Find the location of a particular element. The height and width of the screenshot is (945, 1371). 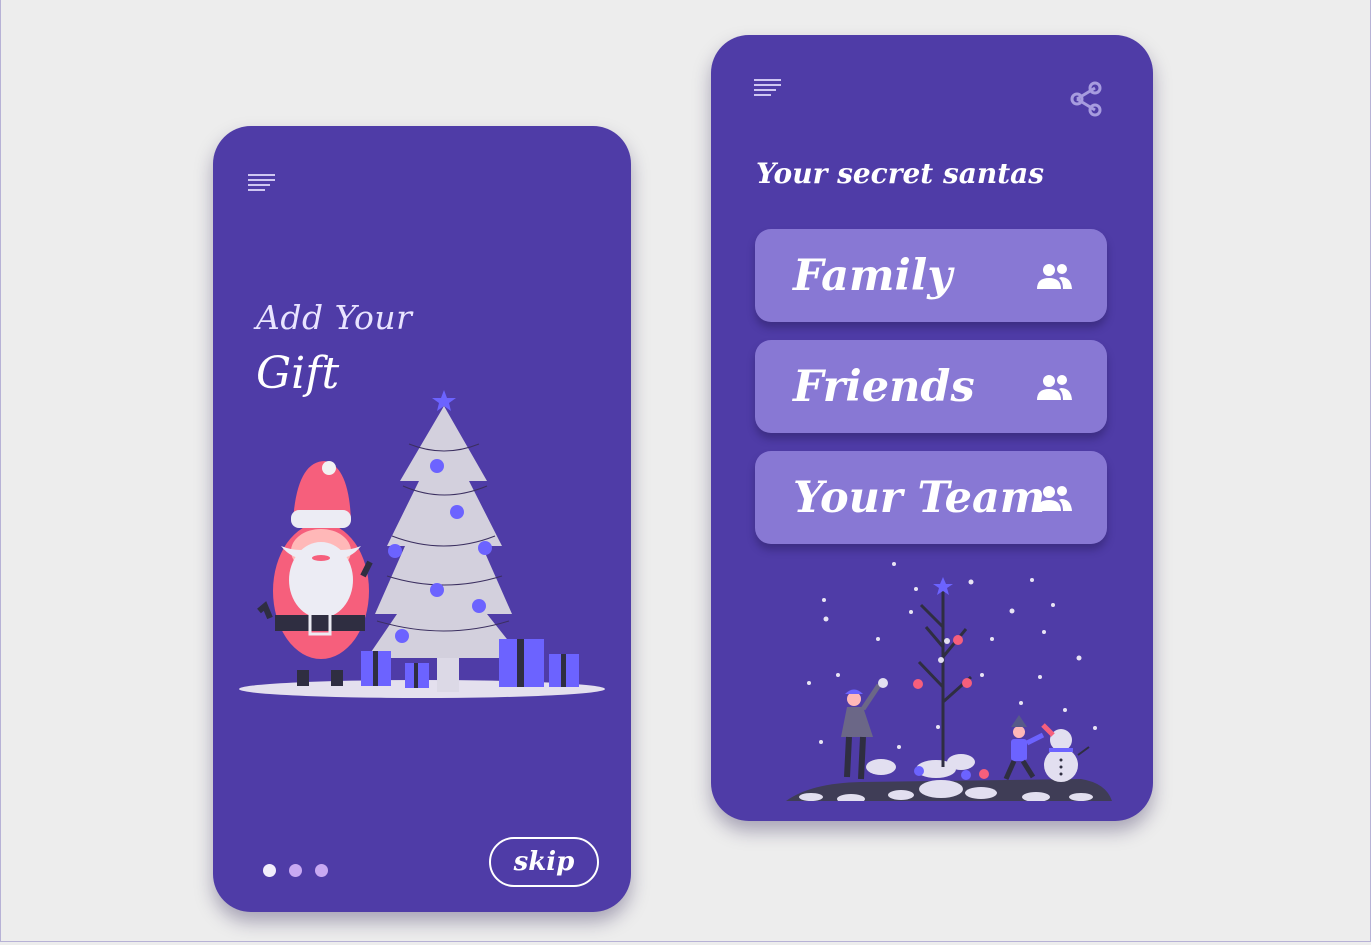

skip-button: skip is located at coordinates (544, 862).